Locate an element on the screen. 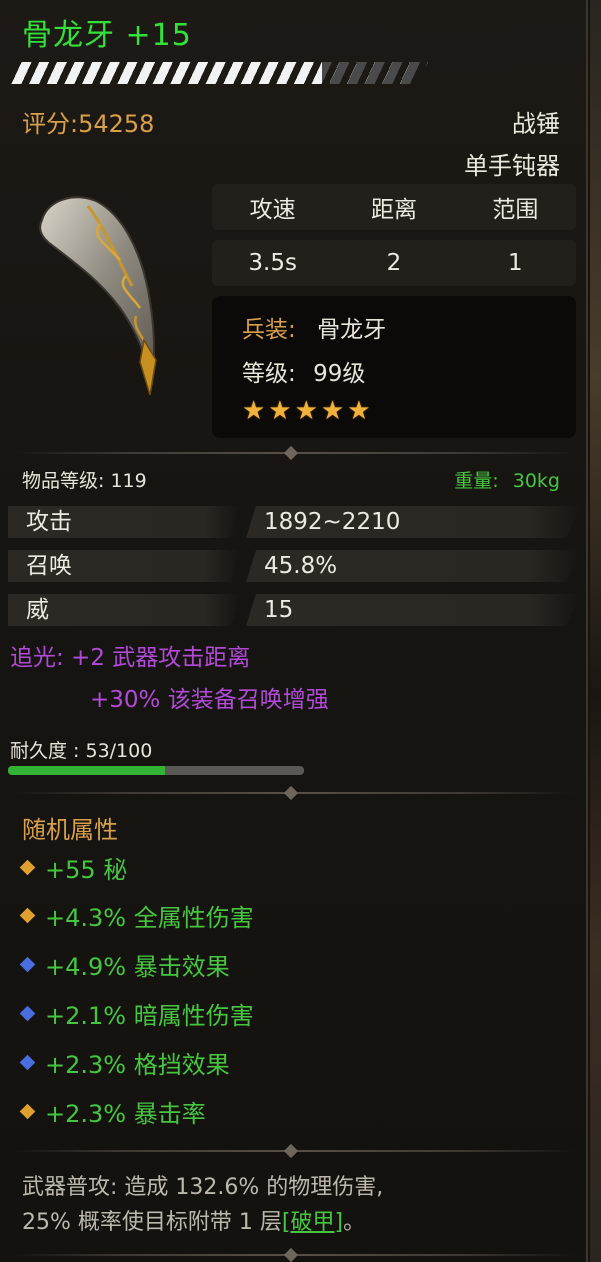 Image resolution: width=601 pixels, height=1262 pixels. weight-line: 重量: 30kg is located at coordinates (507, 479).